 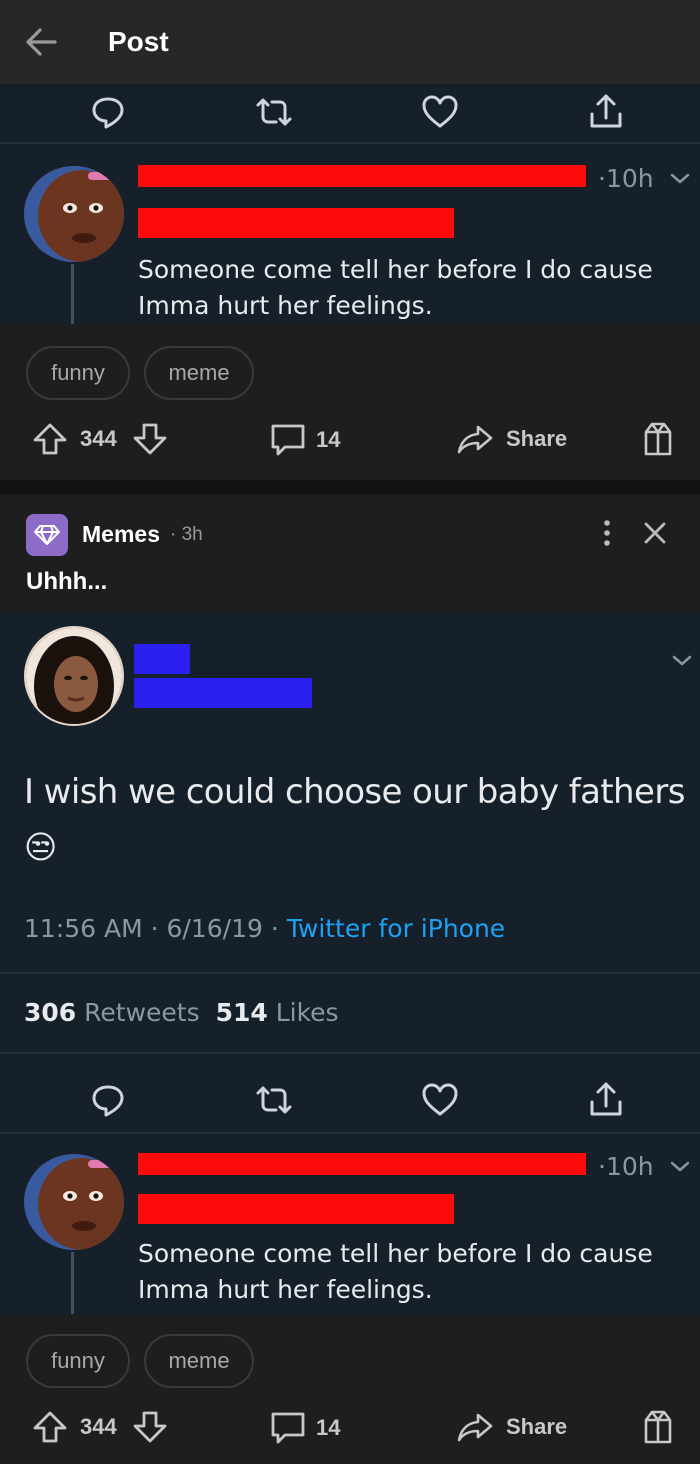 I want to click on community-avatar-icon, so click(x=47, y=535).